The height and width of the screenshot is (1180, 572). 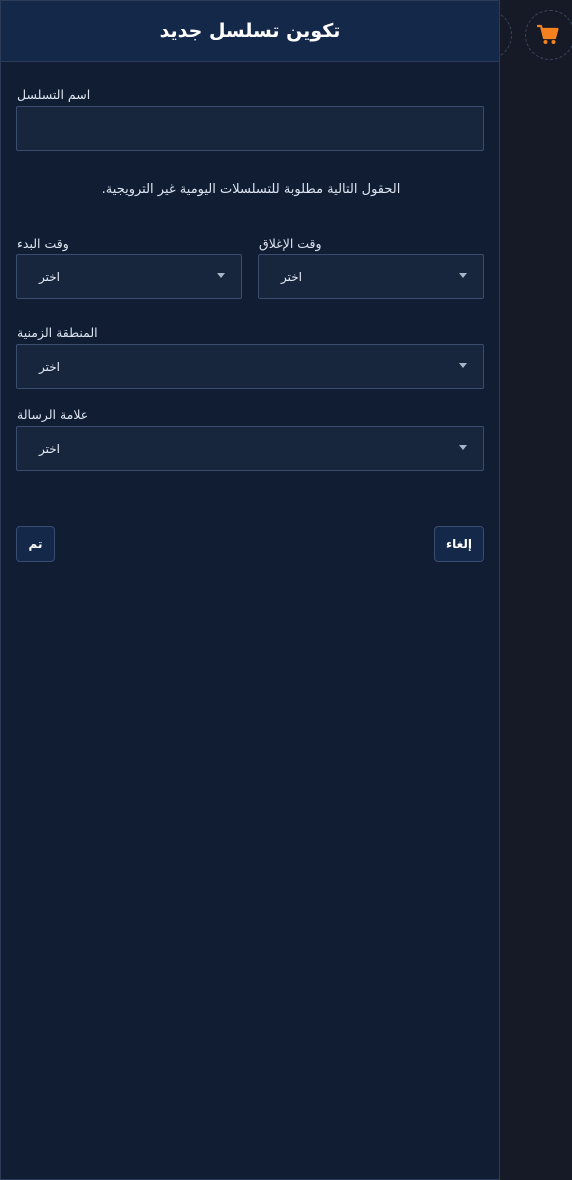 I want to click on close-time-label: وقت الإغلاق, so click(x=290, y=243).